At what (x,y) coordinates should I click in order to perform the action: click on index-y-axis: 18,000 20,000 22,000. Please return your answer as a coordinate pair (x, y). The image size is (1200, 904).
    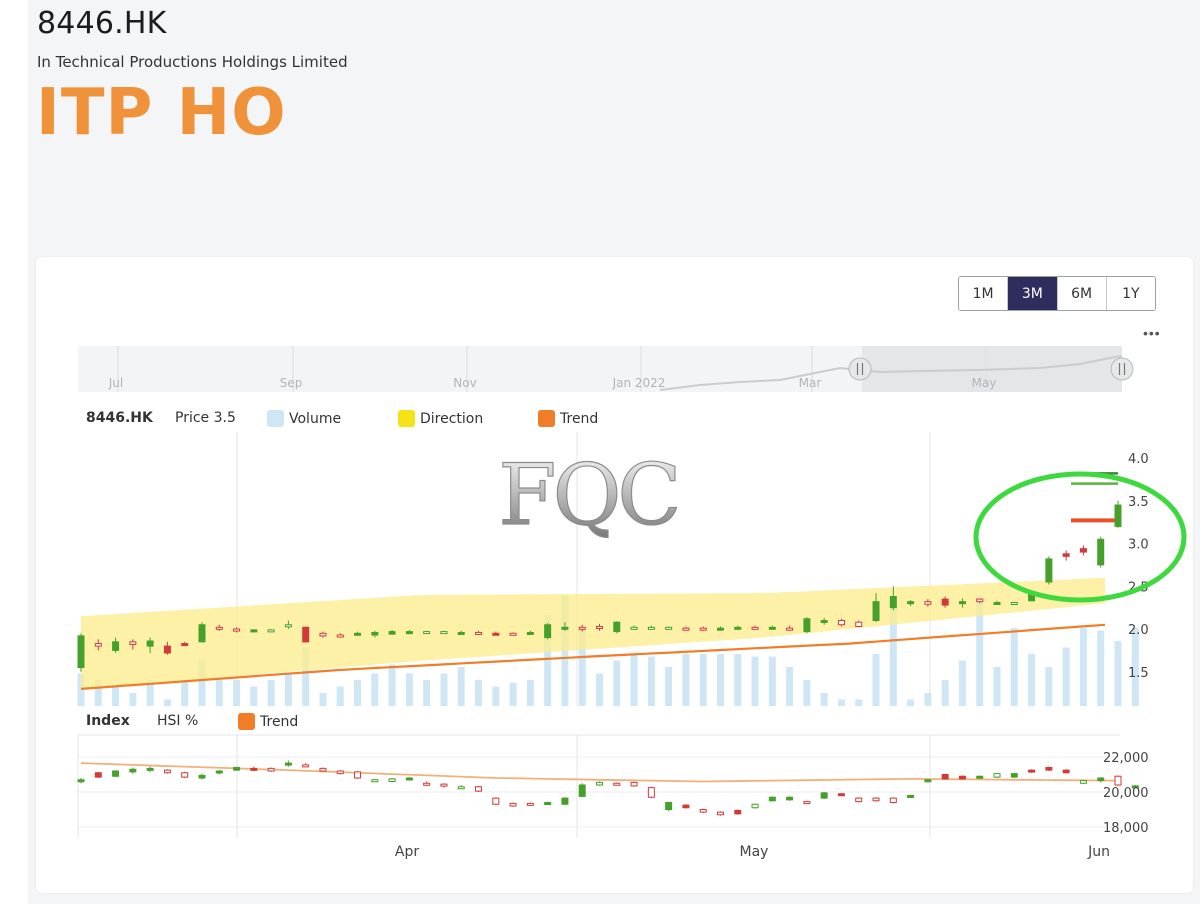
    Looking at the image, I should click on (1126, 793).